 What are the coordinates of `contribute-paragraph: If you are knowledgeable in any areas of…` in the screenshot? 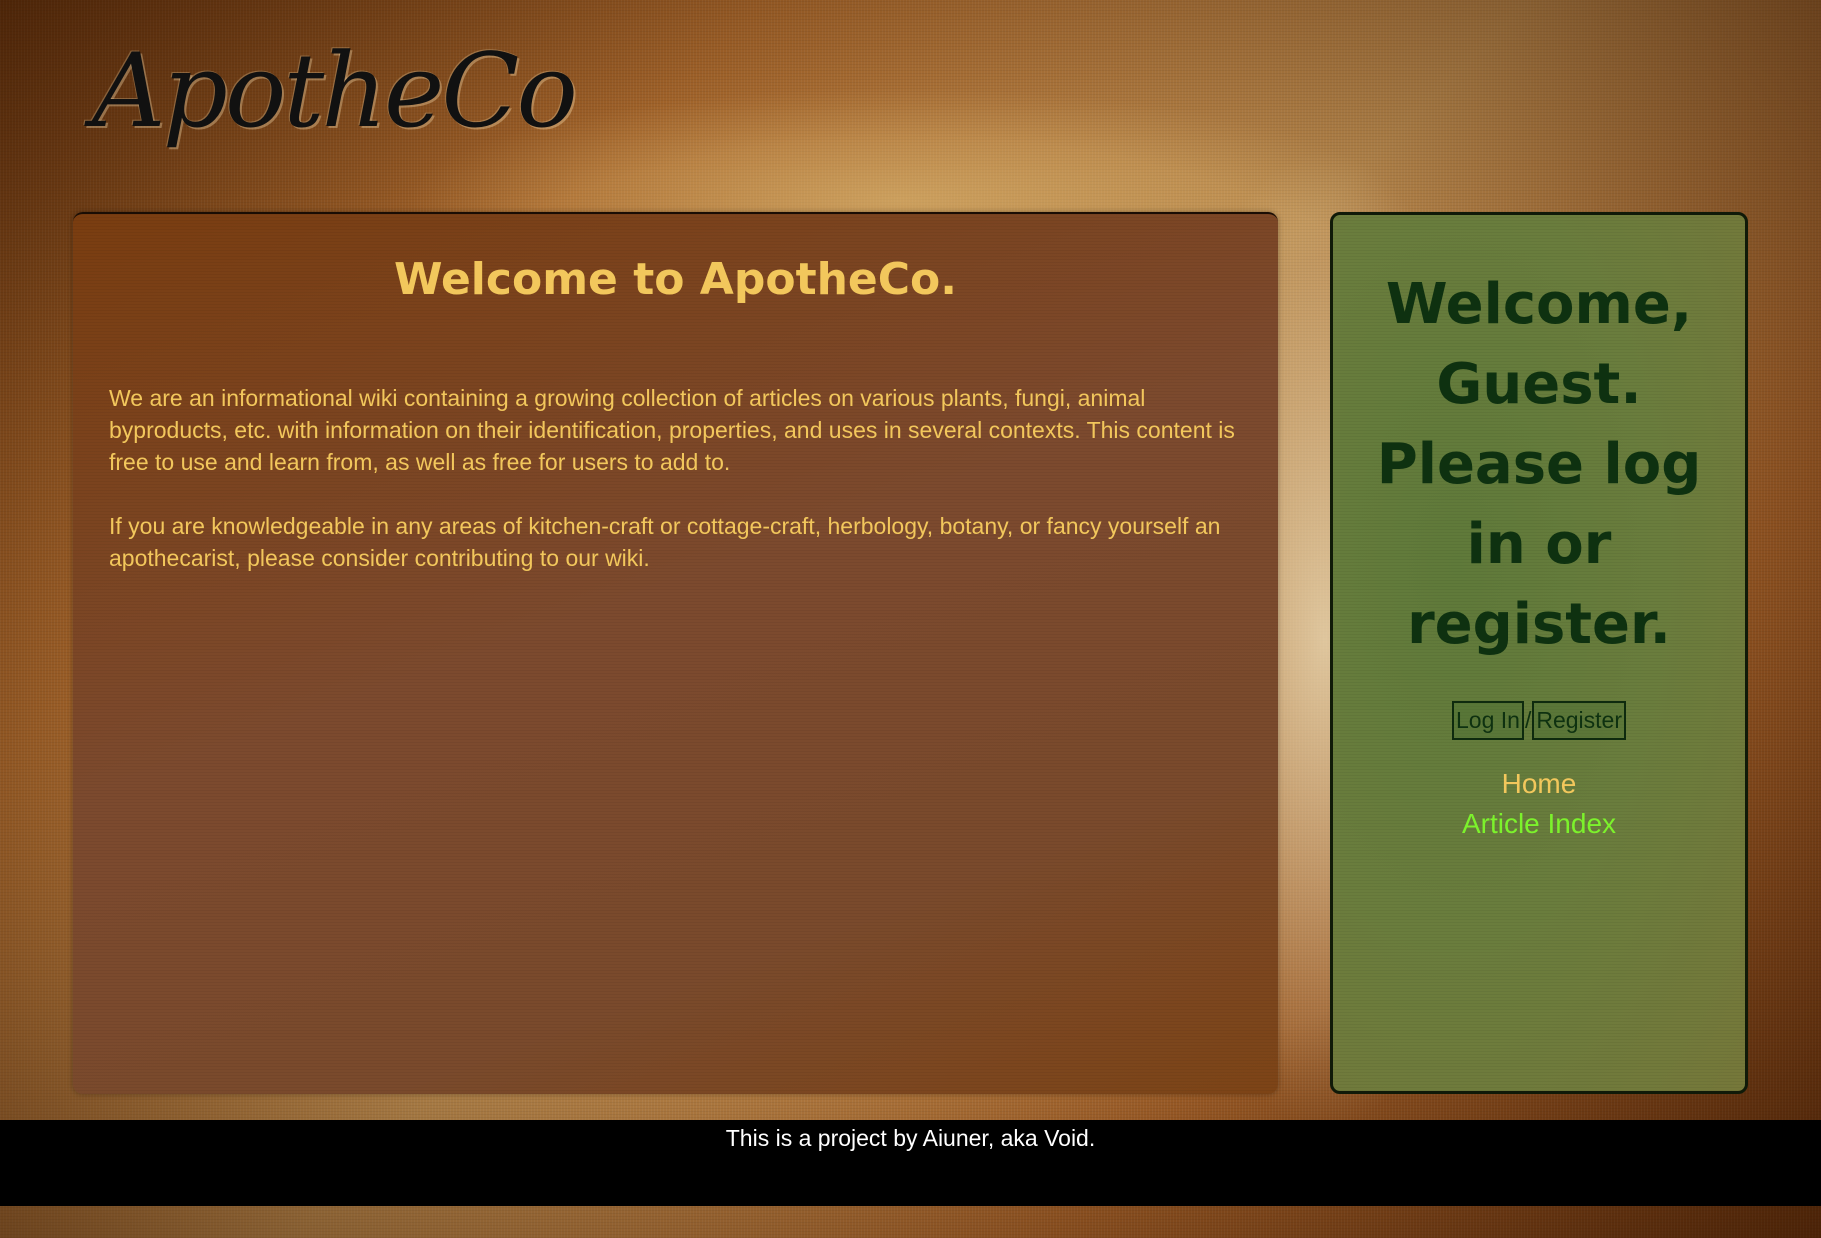 It's located at (665, 542).